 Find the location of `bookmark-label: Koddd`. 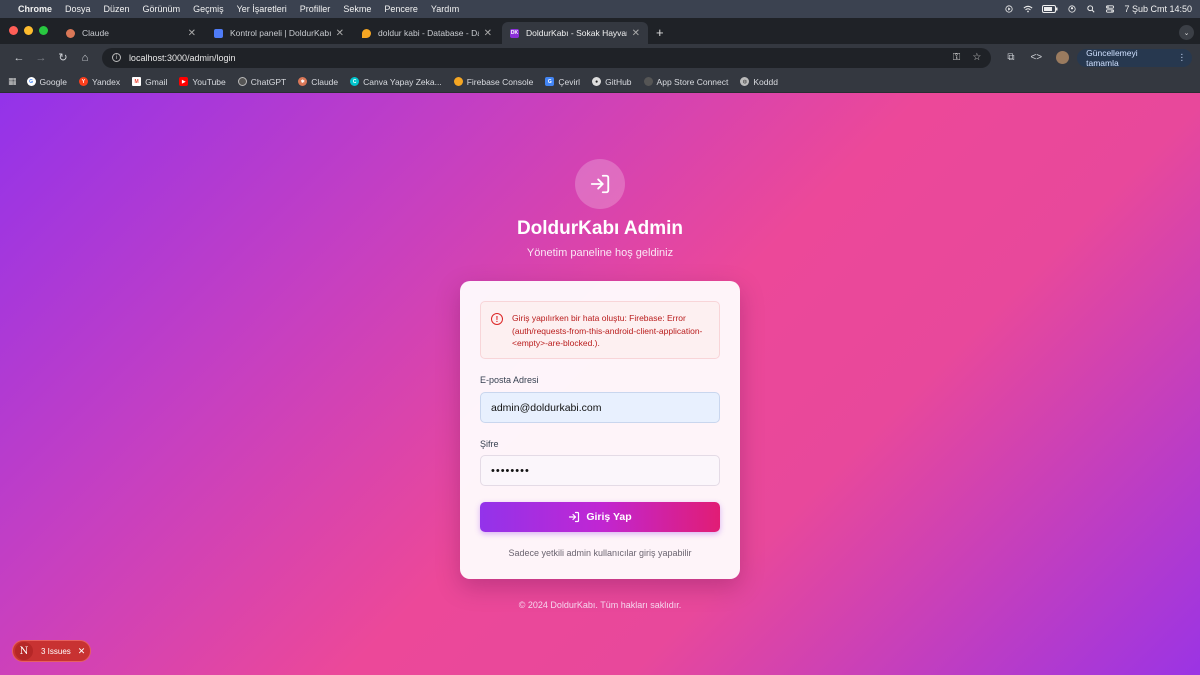

bookmark-label: Koddd is located at coordinates (765, 81).